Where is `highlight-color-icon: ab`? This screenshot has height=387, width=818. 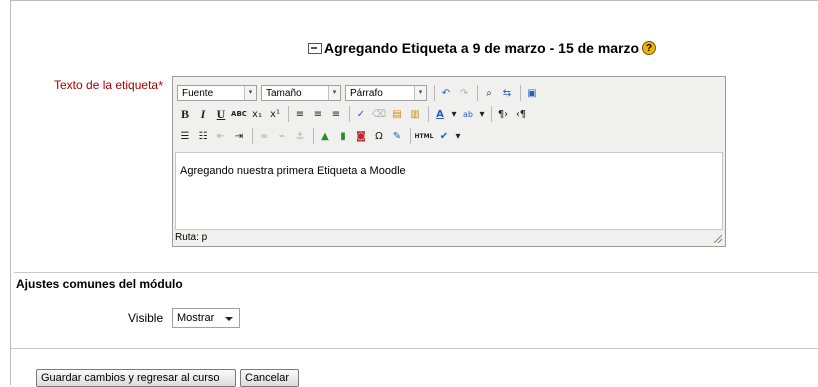 highlight-color-icon: ab is located at coordinates (468, 114).